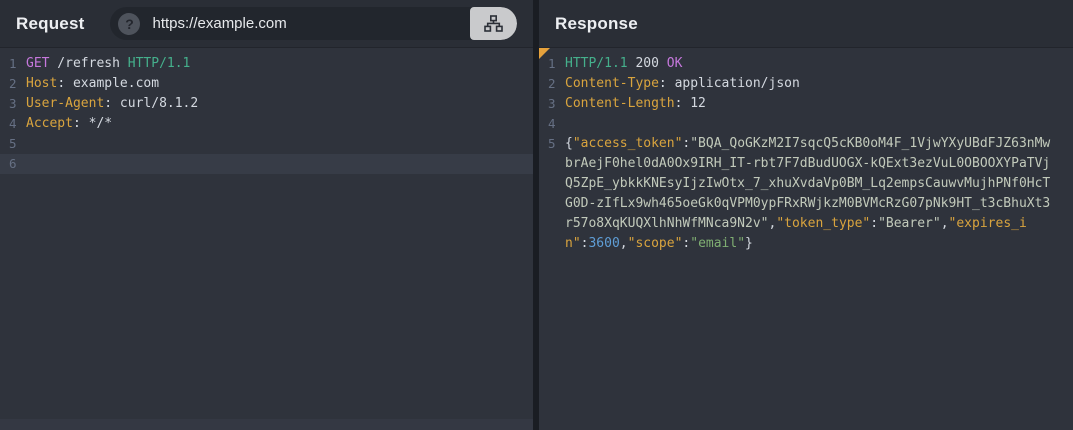 This screenshot has height=430, width=1073. What do you see at coordinates (569, 143) in the screenshot?
I see `code-token: {` at bounding box center [569, 143].